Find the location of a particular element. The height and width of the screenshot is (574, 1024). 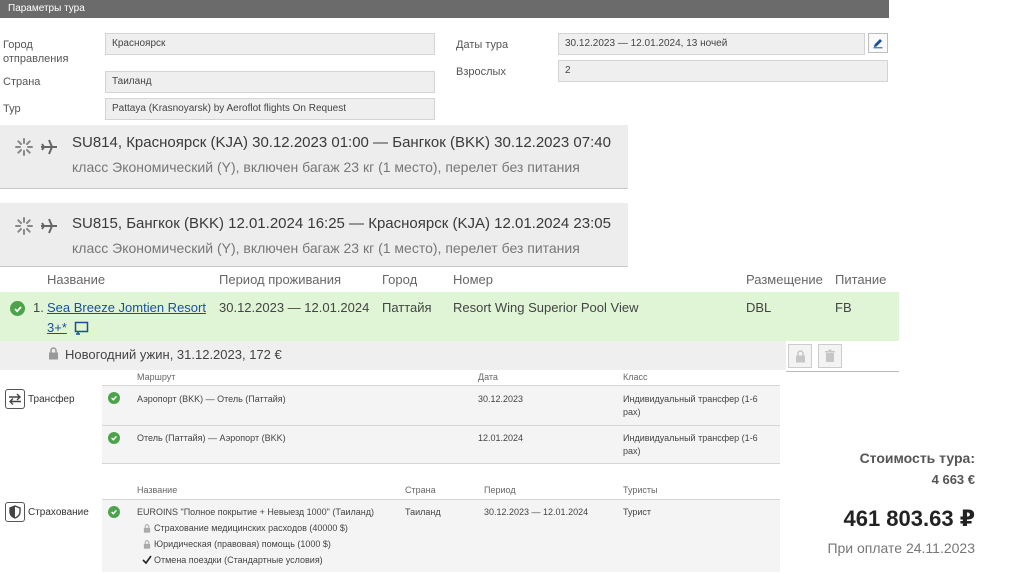

transfer-route: Отель (Паттайя) — Аэропорт (BKK) is located at coordinates (211, 438).